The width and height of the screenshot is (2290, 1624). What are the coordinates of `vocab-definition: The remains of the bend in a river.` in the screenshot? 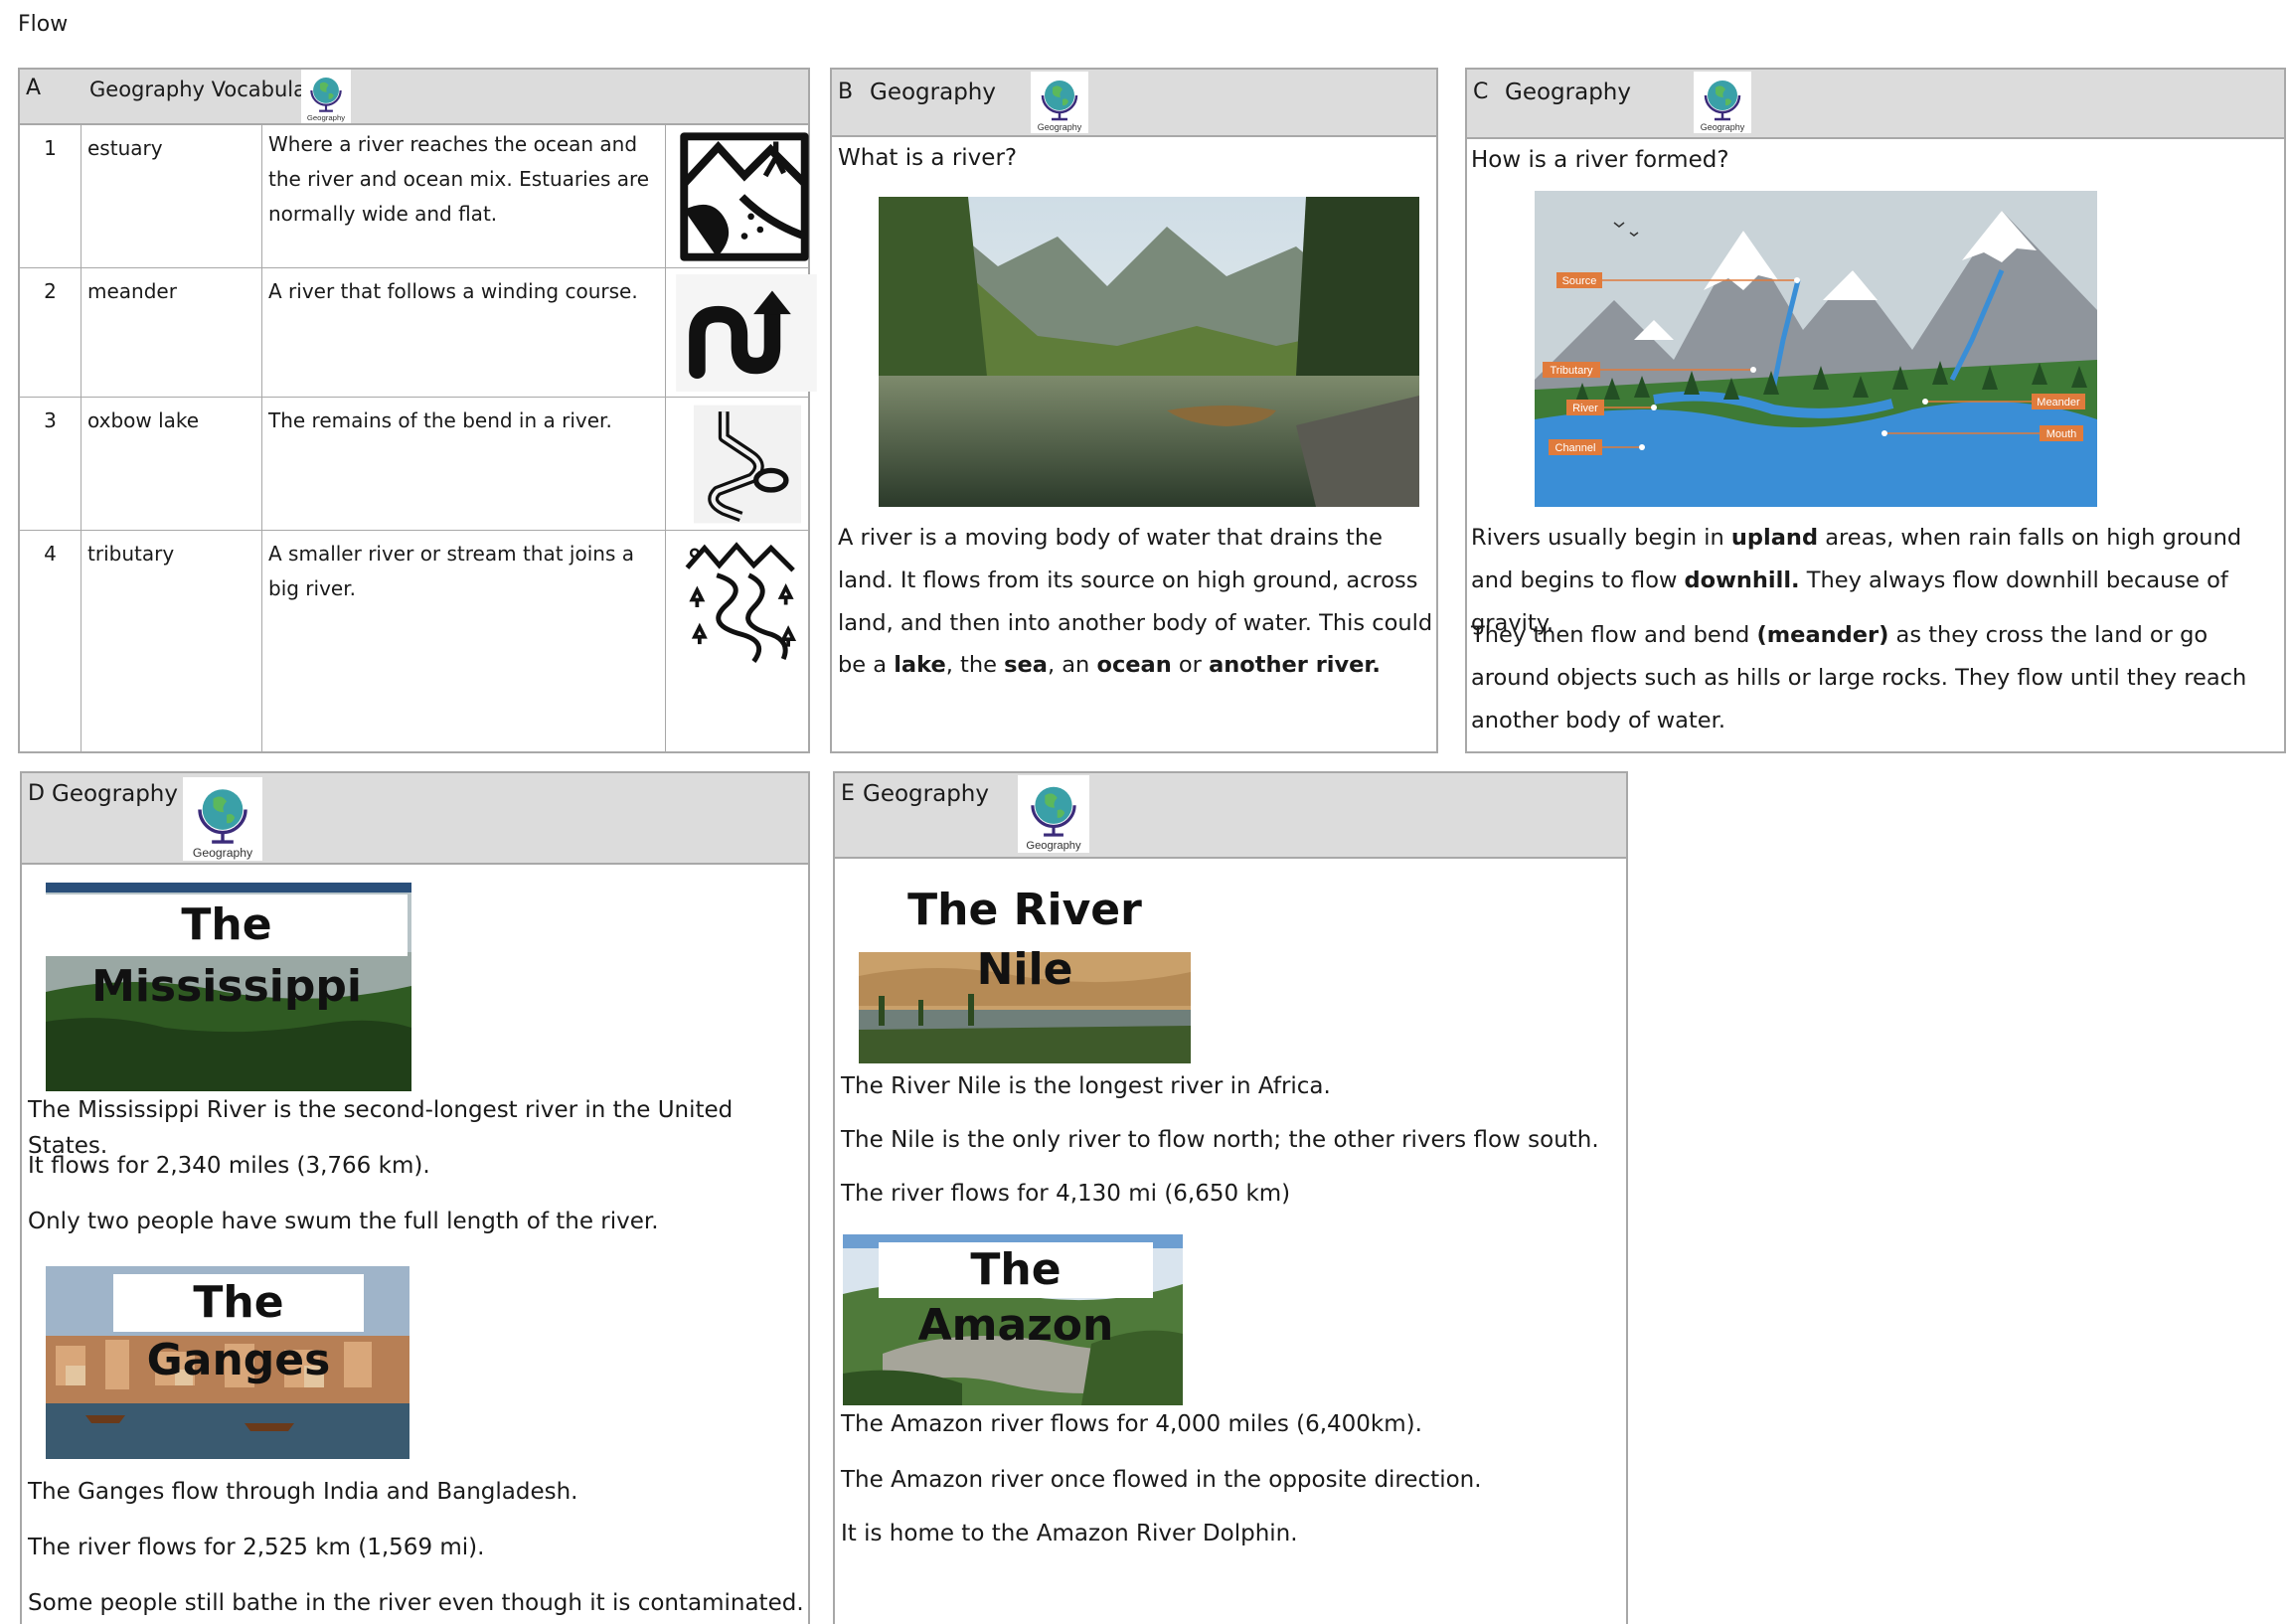 It's located at (464, 464).